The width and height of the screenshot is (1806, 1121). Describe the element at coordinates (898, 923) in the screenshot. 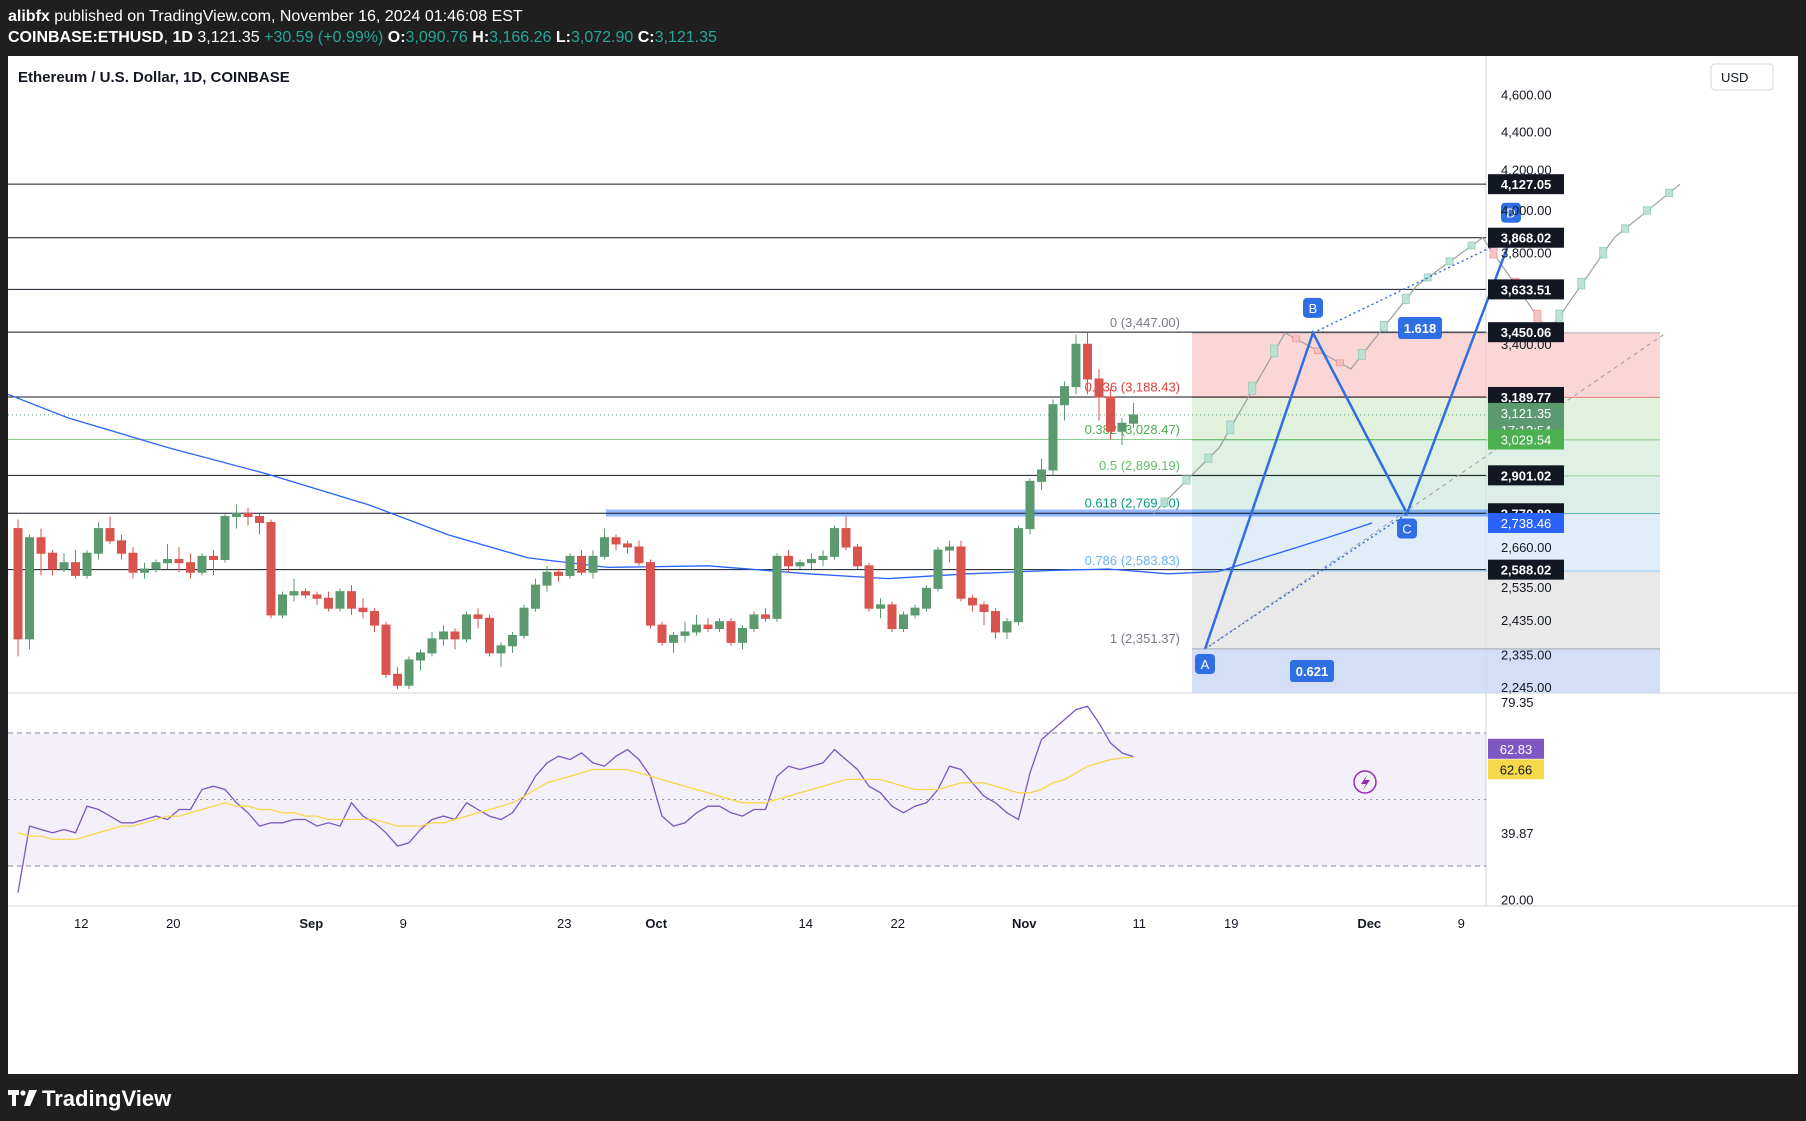

I see `time-axis-tick: 22` at that location.